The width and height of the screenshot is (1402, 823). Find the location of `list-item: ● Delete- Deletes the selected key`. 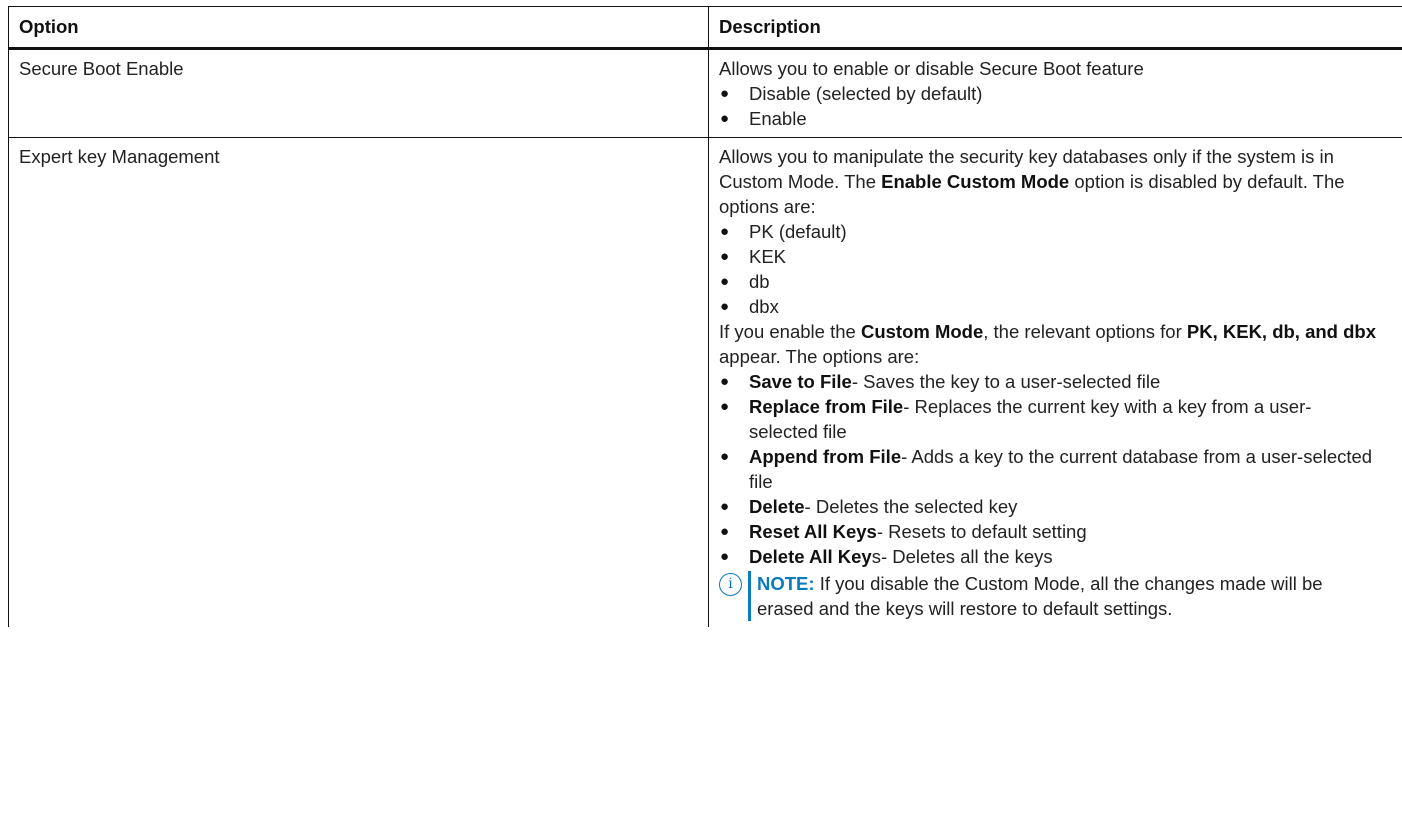

list-item: ● Delete- Deletes the selected key is located at coordinates (869, 506).